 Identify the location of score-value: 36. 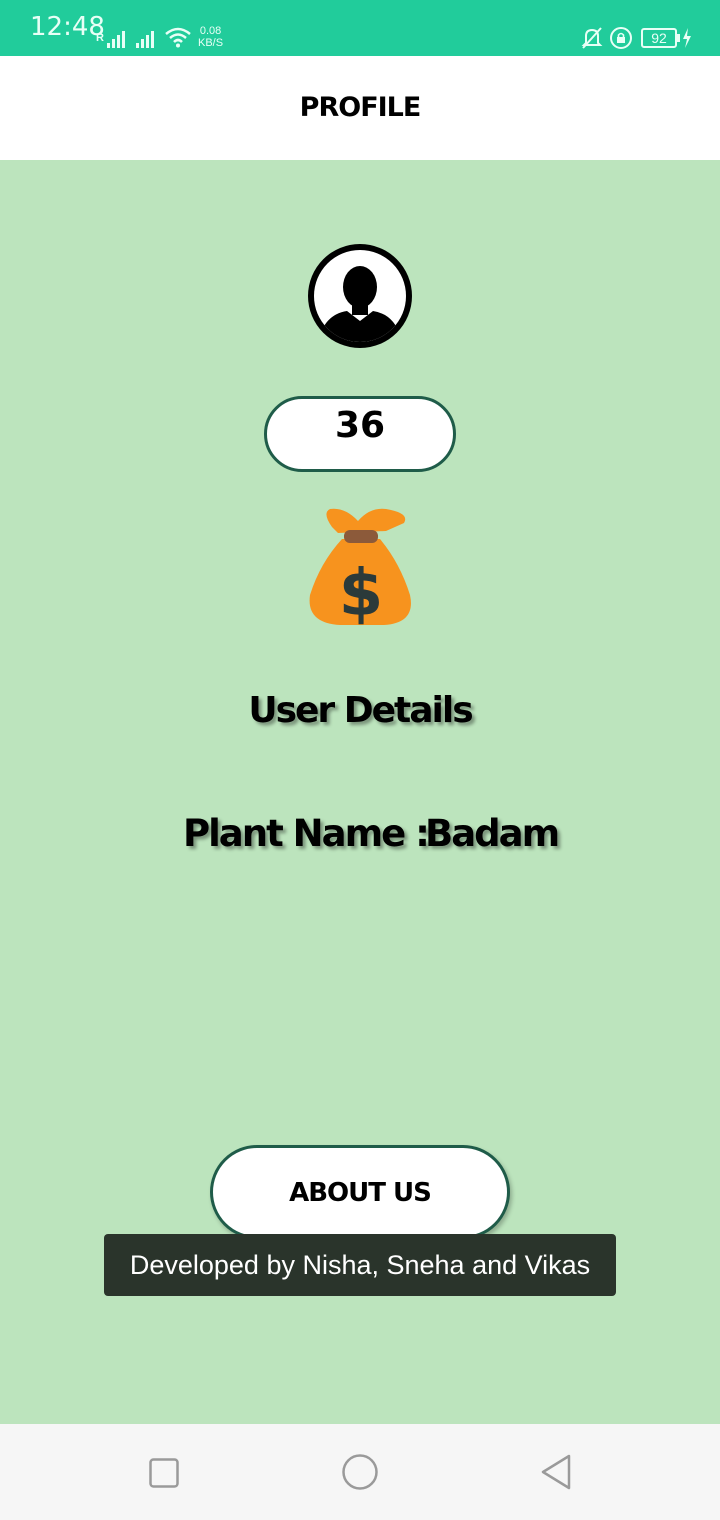
(360, 425).